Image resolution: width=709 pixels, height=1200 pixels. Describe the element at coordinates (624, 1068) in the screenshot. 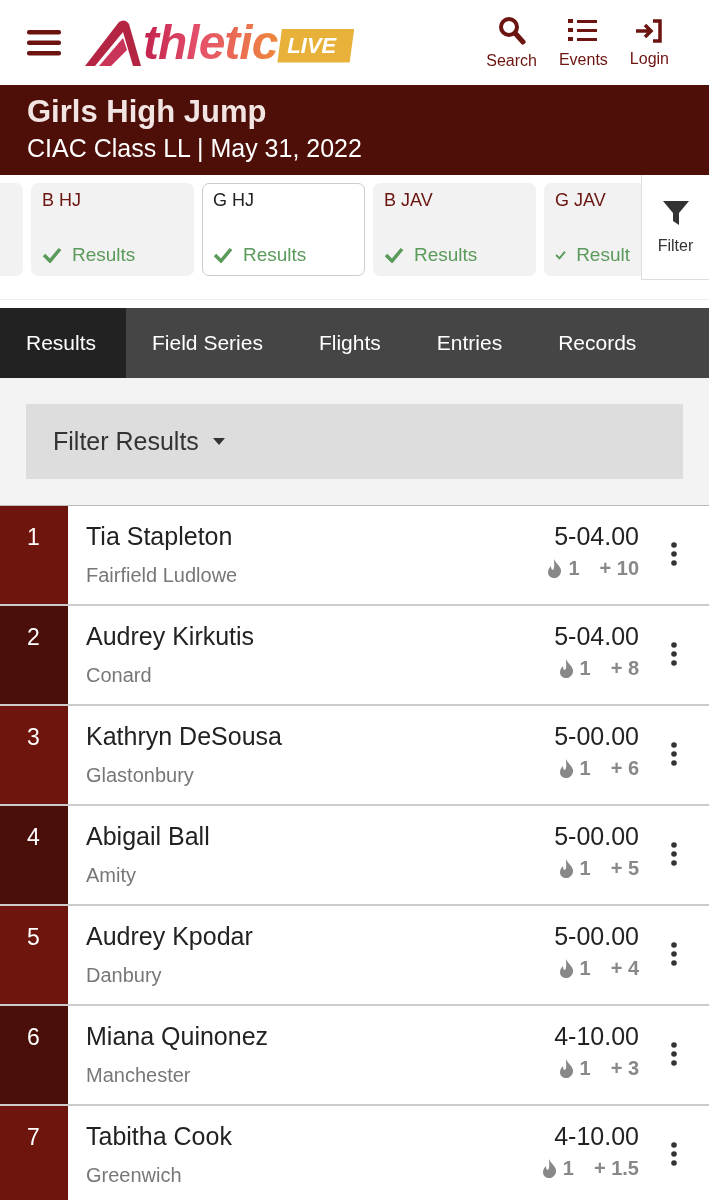

I see `points-value: + 3` at that location.